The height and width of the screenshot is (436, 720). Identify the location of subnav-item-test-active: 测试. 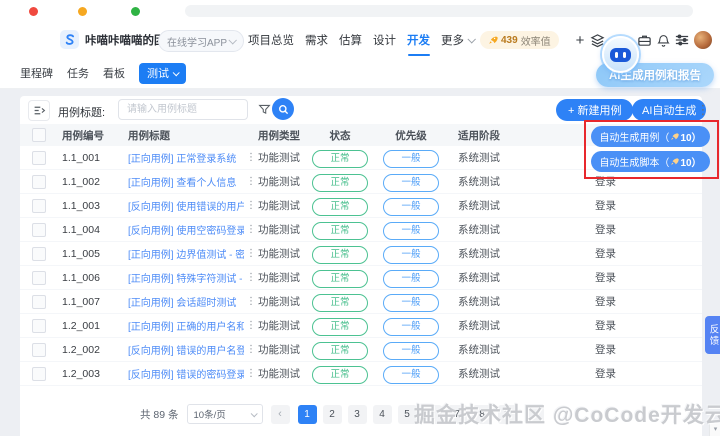
(162, 73).